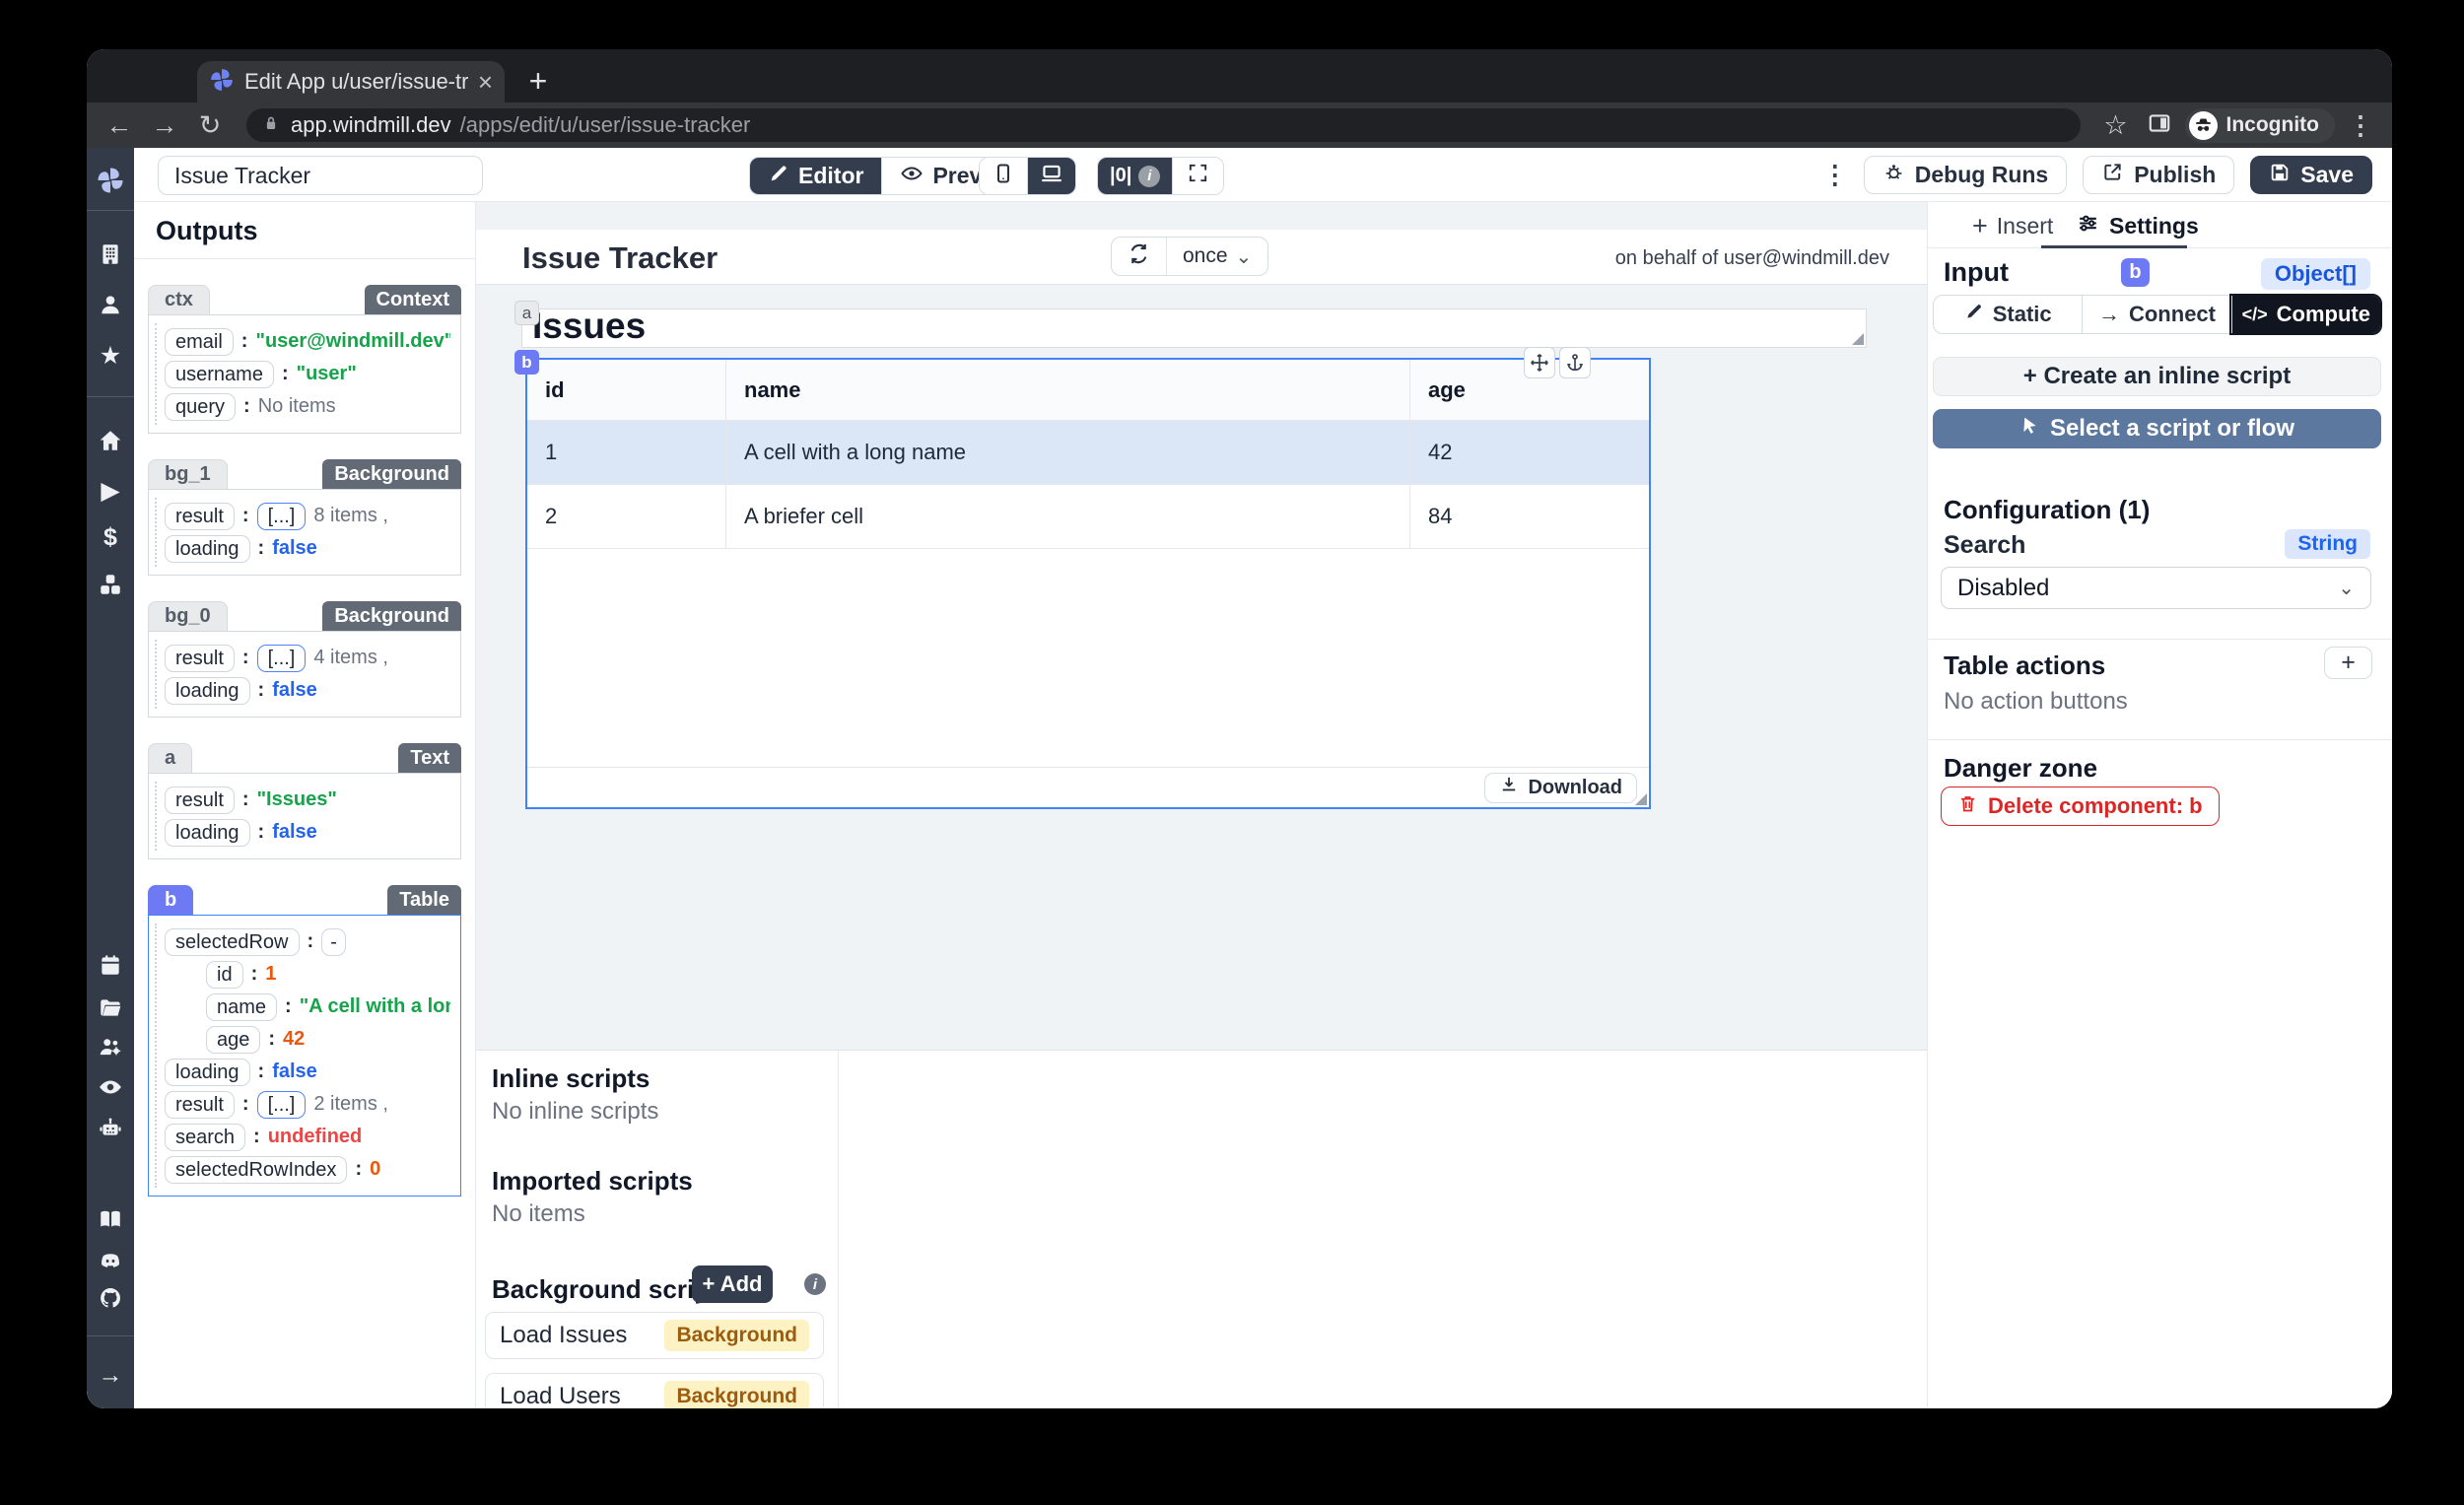 This screenshot has width=2464, height=1505. Describe the element at coordinates (110, 356) in the screenshot. I see `favorites-star-icon: ★` at that location.